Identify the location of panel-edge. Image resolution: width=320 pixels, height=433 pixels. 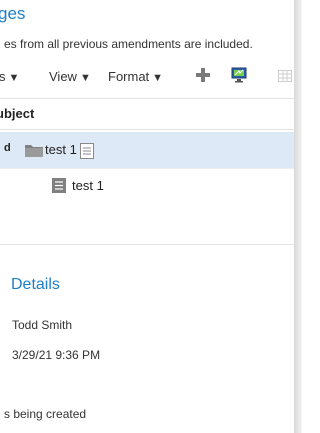
(298, 216).